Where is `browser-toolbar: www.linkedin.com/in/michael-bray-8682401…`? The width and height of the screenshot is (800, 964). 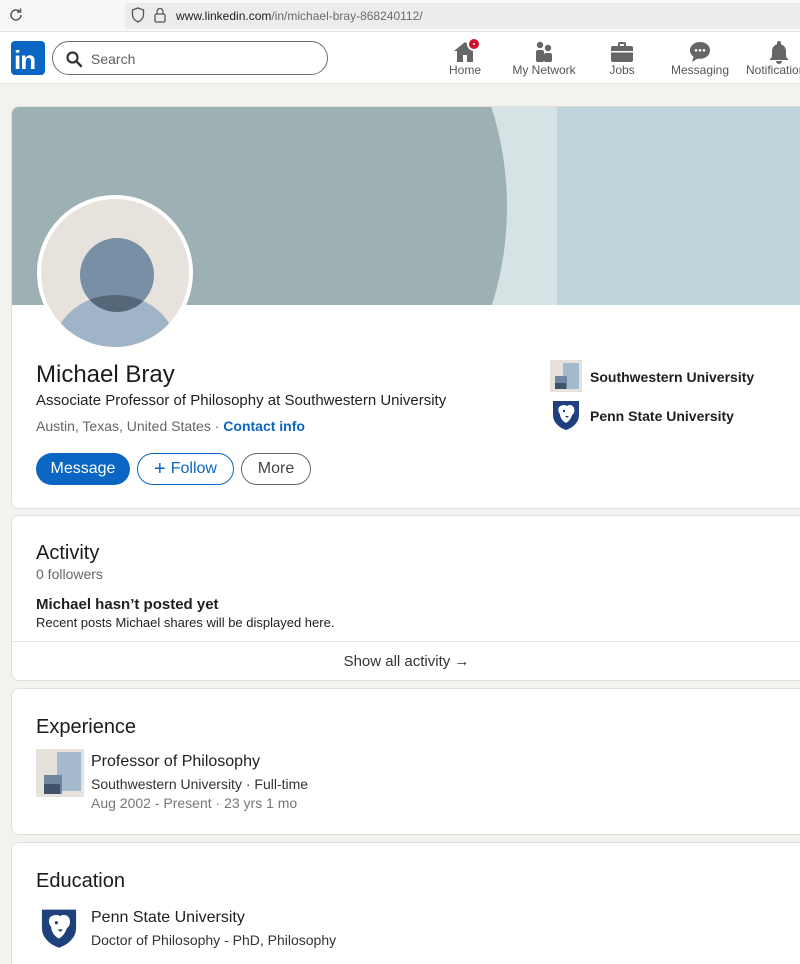
browser-toolbar: www.linkedin.com/in/michael-bray-8682401… is located at coordinates (400, 16).